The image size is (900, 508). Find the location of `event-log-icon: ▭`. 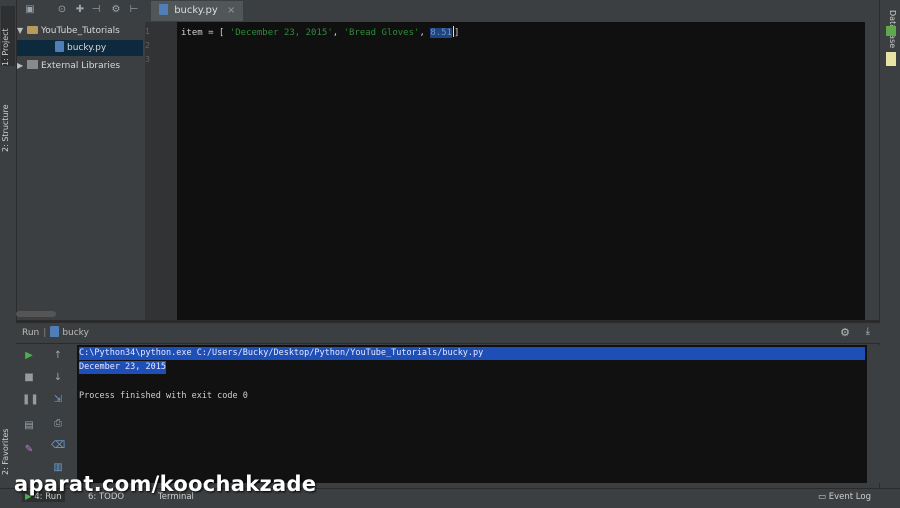

event-log-icon: ▭ is located at coordinates (822, 497).